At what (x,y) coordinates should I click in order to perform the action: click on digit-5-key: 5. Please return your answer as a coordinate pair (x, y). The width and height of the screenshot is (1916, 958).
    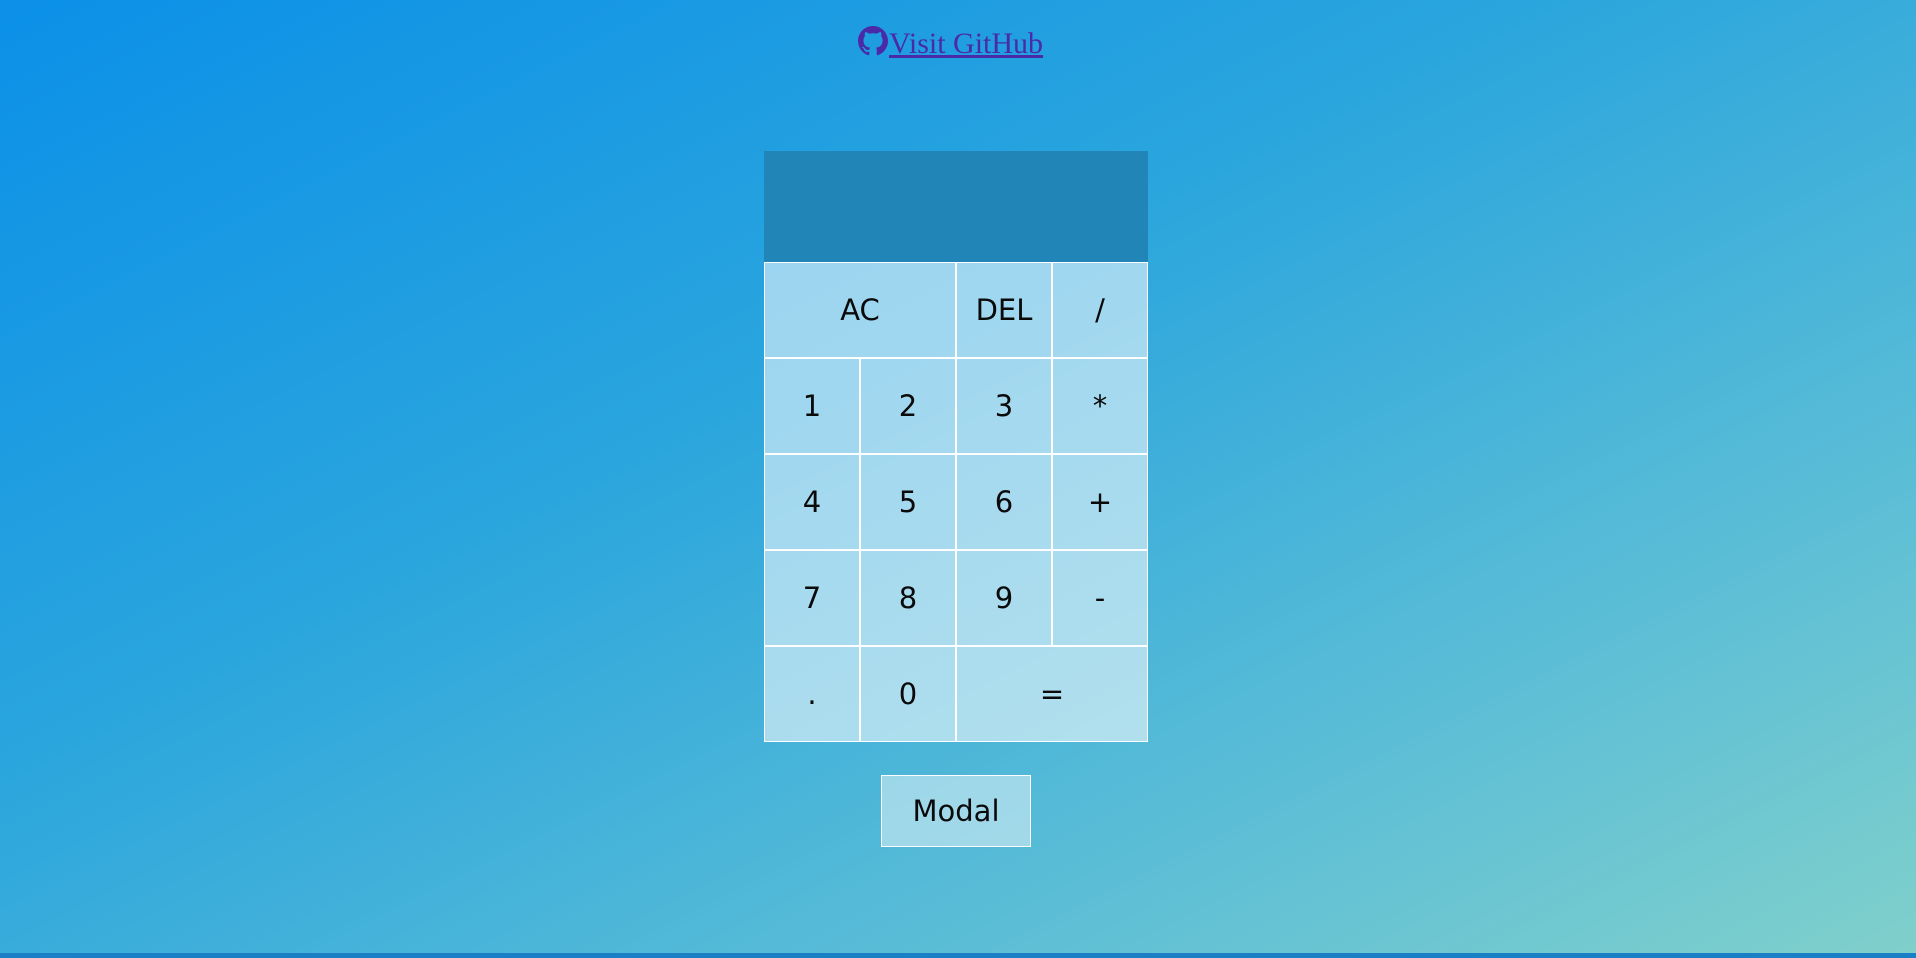
    Looking at the image, I should click on (908, 502).